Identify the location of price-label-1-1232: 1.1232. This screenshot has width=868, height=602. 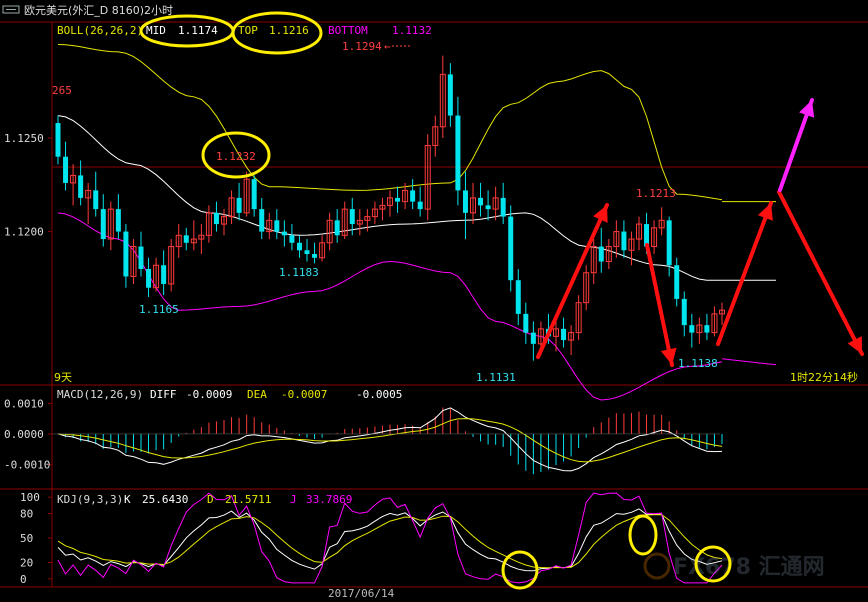
(236, 156).